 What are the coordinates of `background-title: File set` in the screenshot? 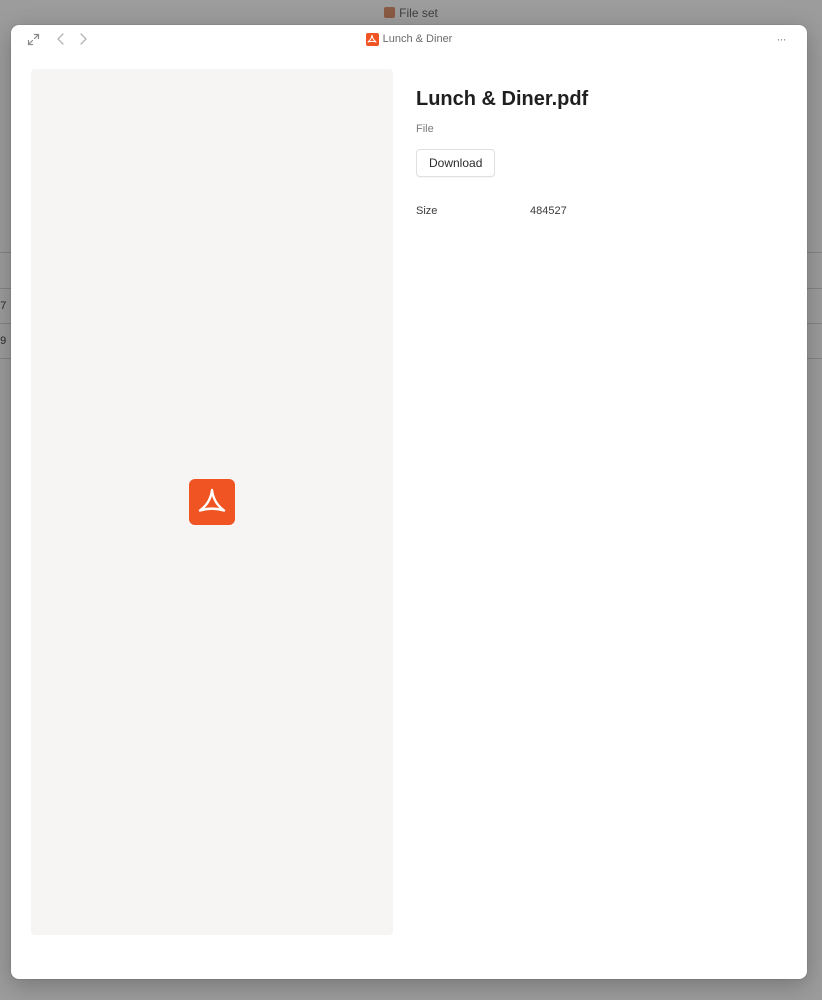 It's located at (411, 13).